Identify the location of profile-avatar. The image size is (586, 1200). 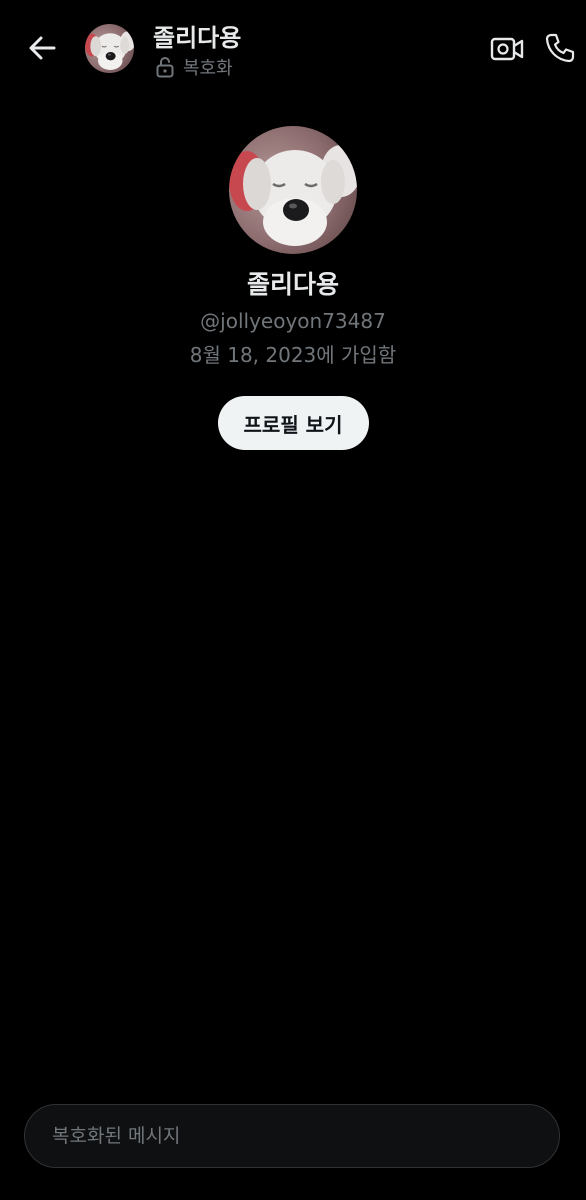
(293, 190).